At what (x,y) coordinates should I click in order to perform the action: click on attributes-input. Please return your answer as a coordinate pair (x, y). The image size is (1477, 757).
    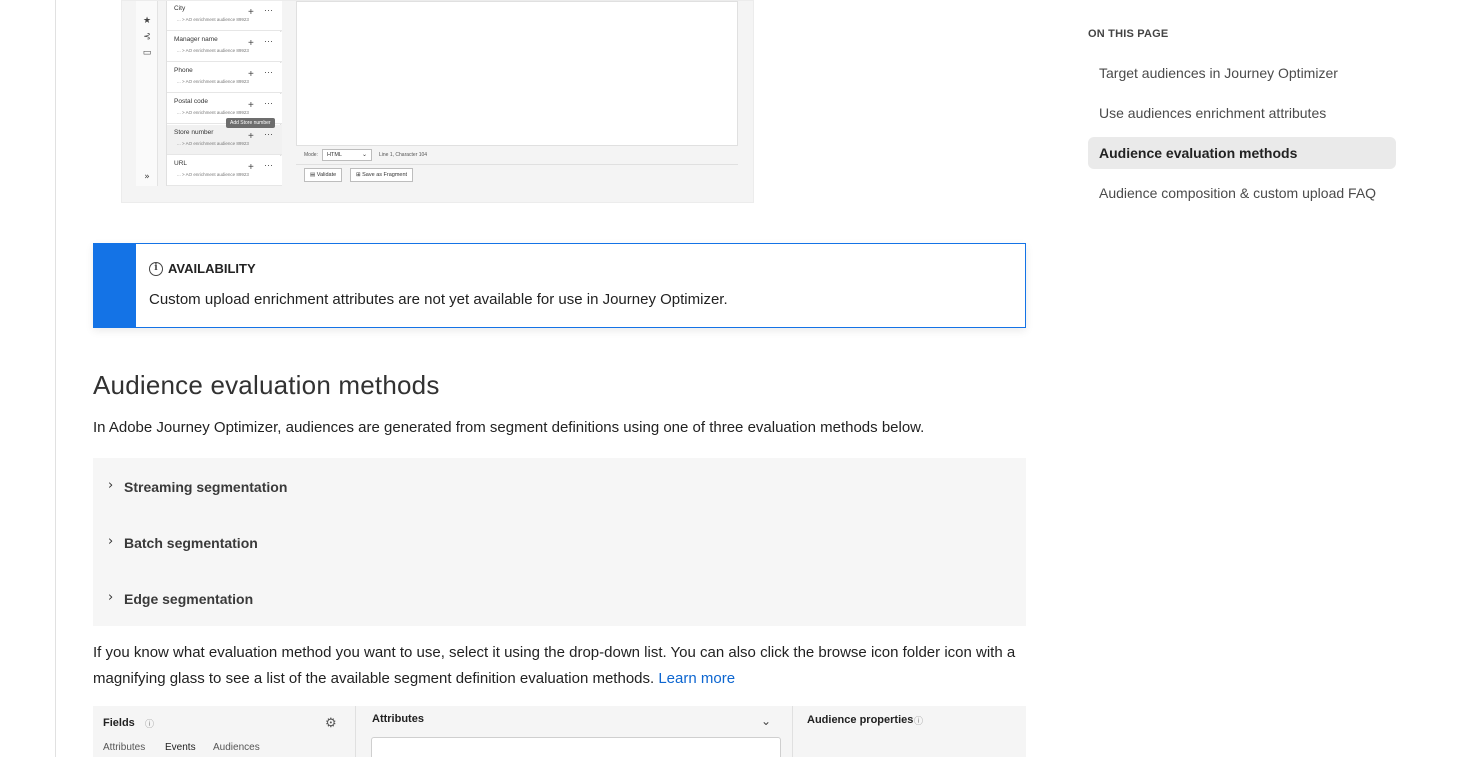
    Looking at the image, I should click on (576, 747).